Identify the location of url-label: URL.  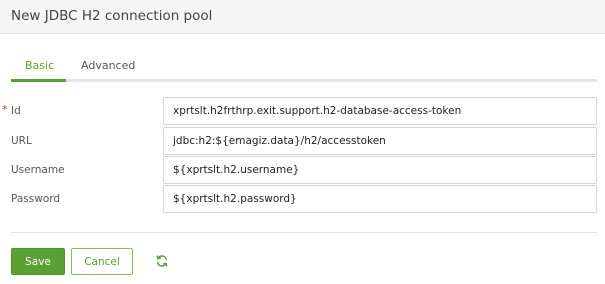
(21, 141).